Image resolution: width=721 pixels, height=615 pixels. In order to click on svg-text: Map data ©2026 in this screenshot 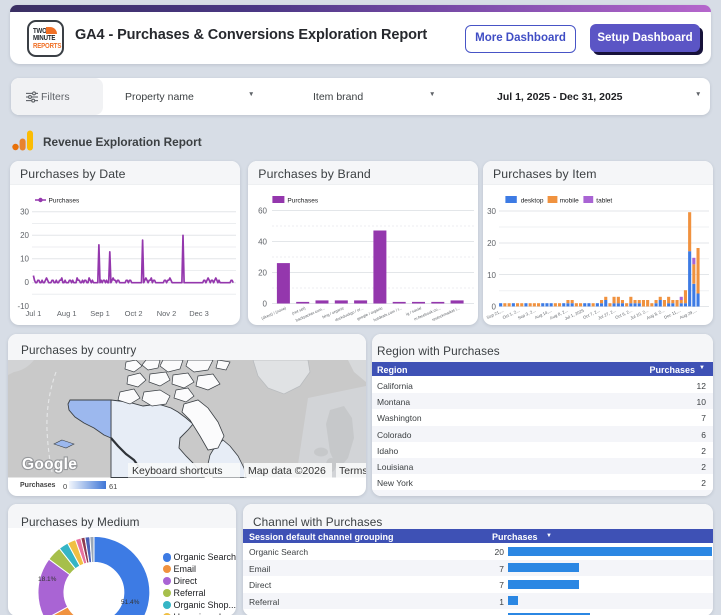, I will do `click(287, 471)`.